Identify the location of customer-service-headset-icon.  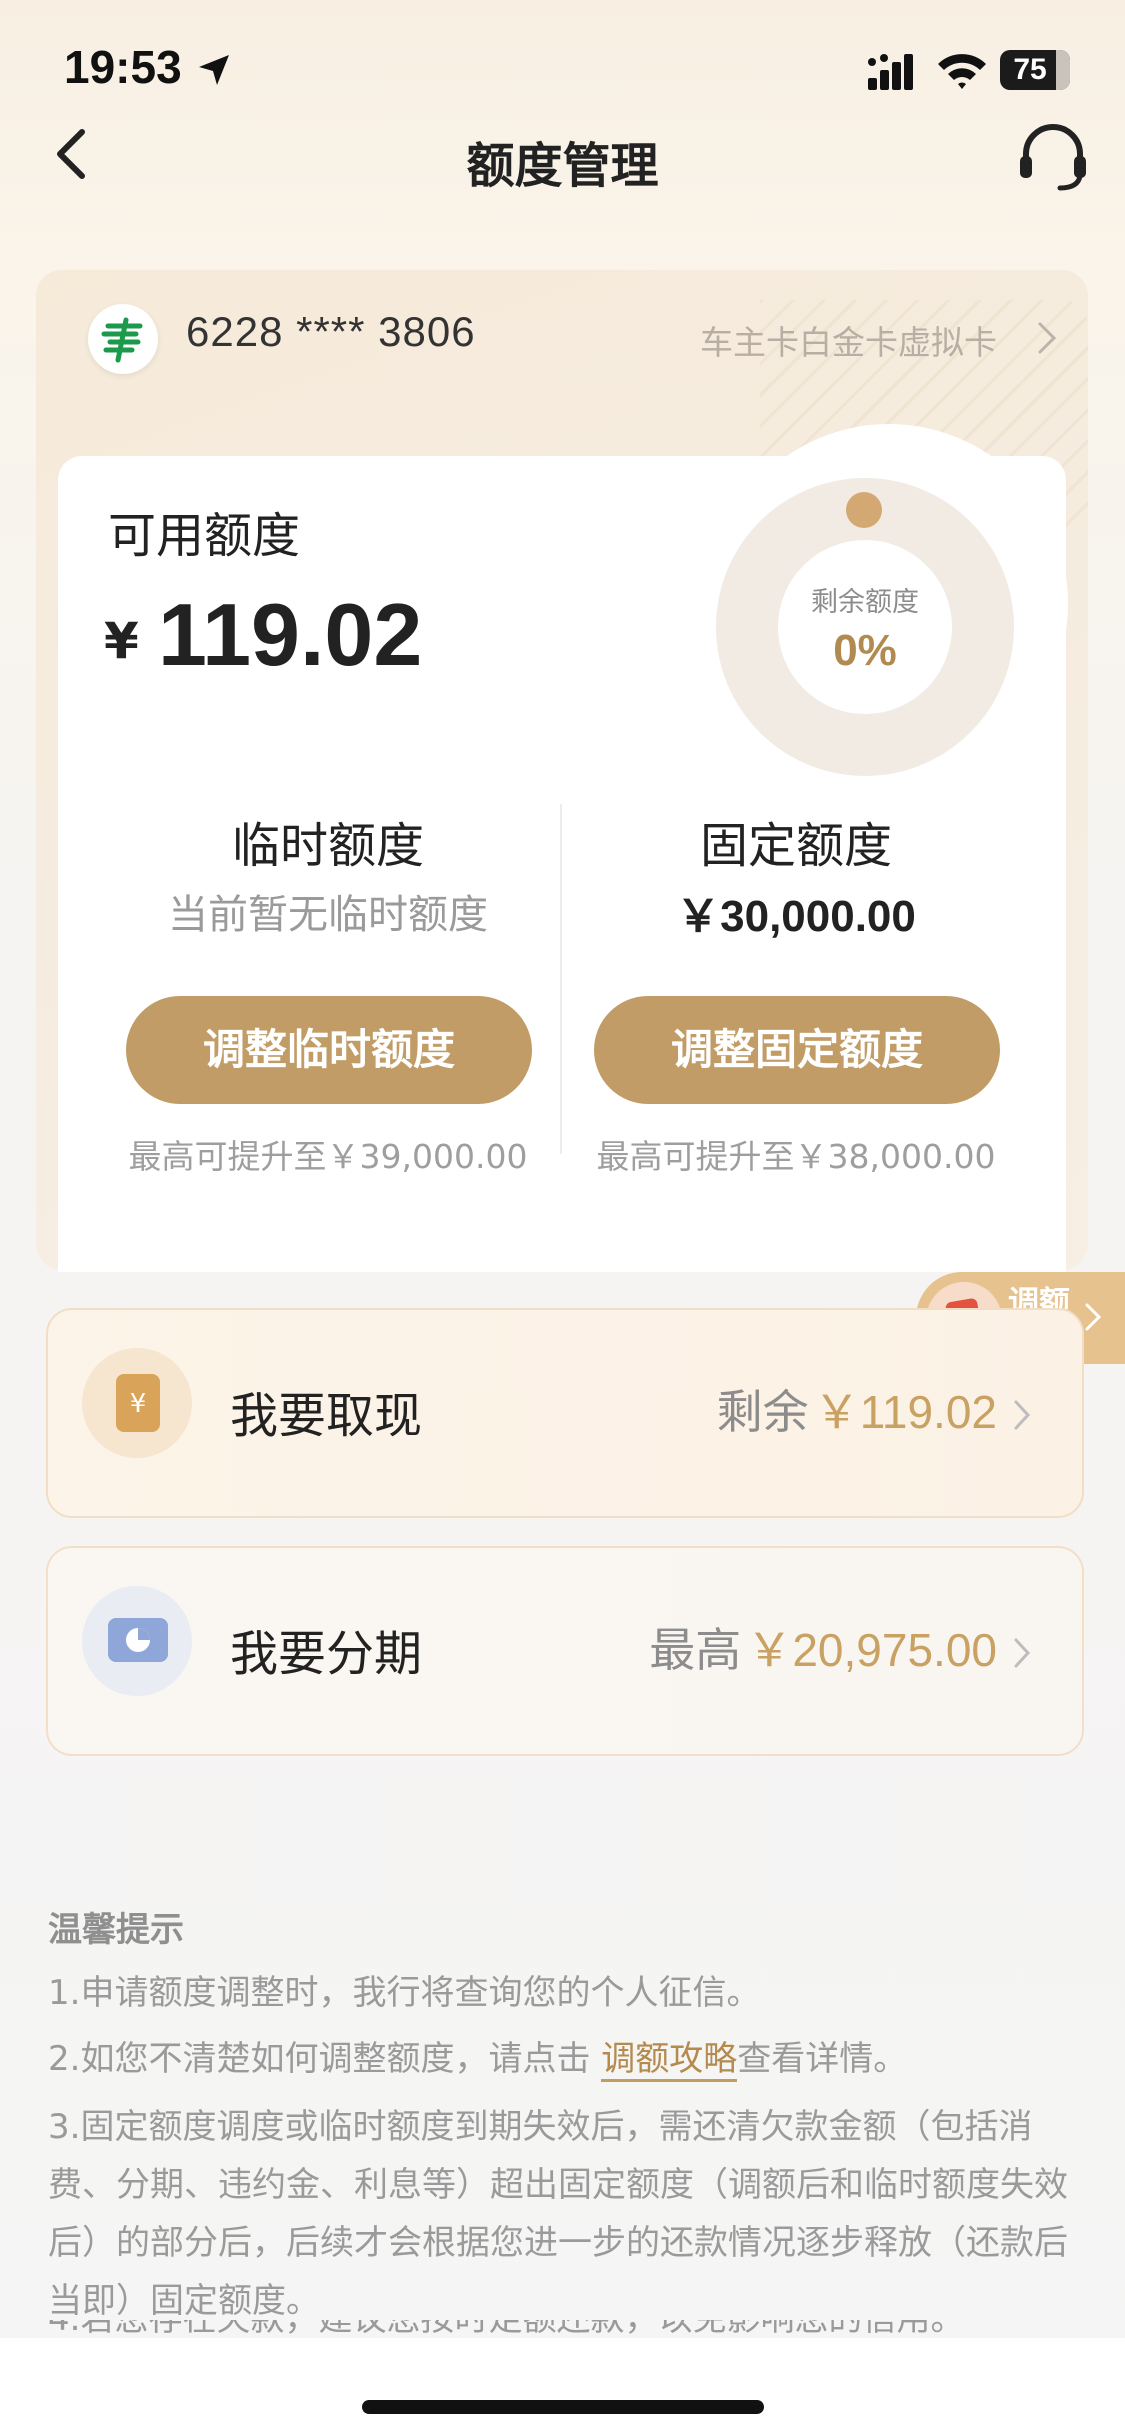
(1053, 156).